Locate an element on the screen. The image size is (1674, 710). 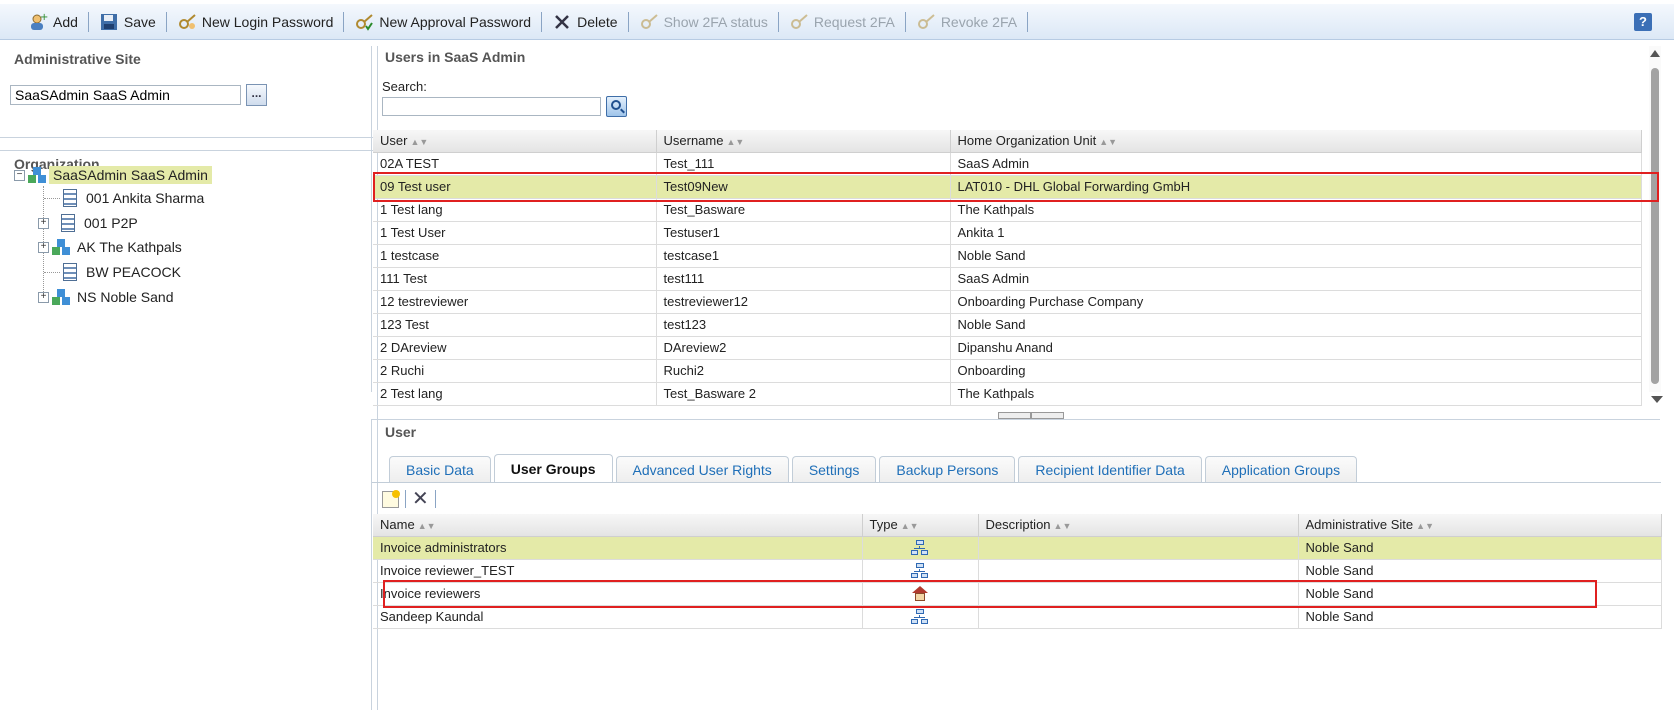
tab-backup-persons: Backup Persons is located at coordinates (947, 469).